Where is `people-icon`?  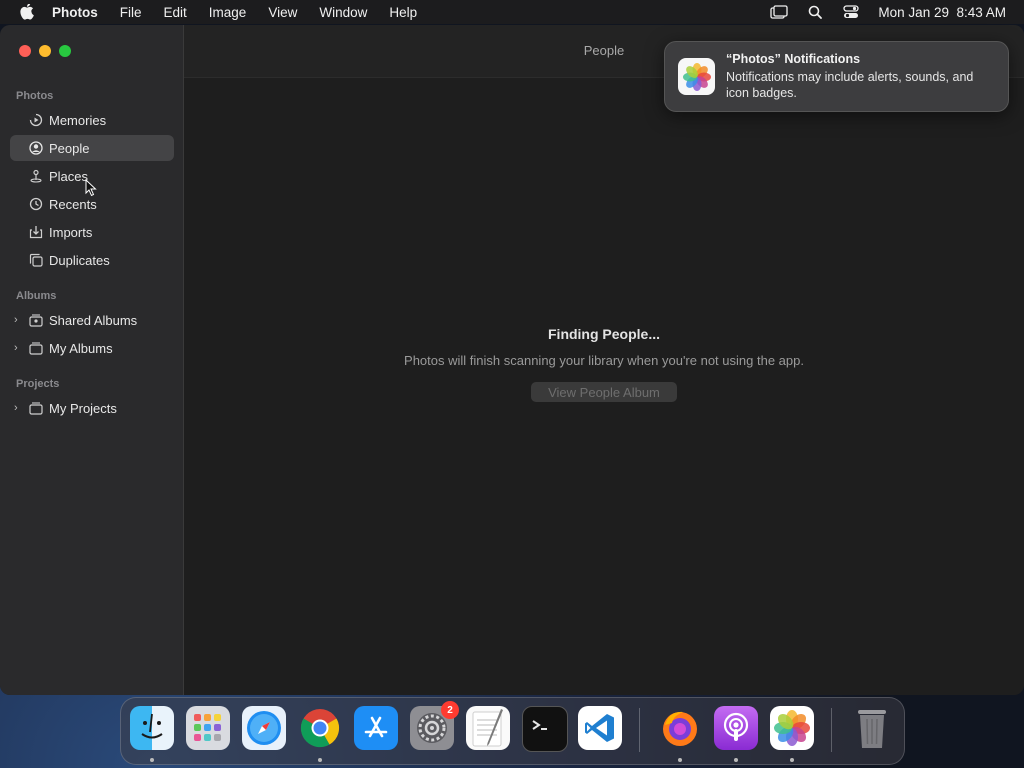
people-icon is located at coordinates (36, 148).